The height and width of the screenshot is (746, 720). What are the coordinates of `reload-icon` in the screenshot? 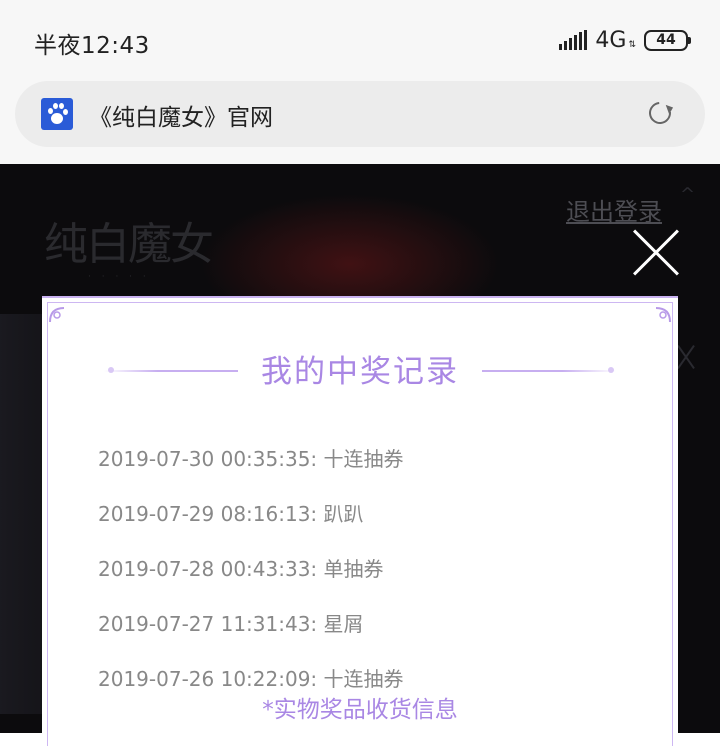 It's located at (660, 113).